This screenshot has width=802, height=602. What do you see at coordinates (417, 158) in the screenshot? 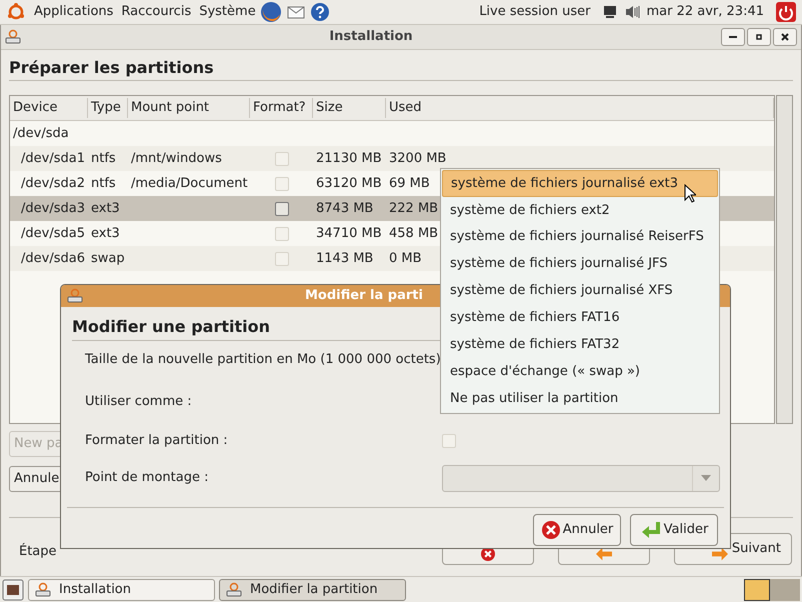
I see `table-cell: 3200 MB` at bounding box center [417, 158].